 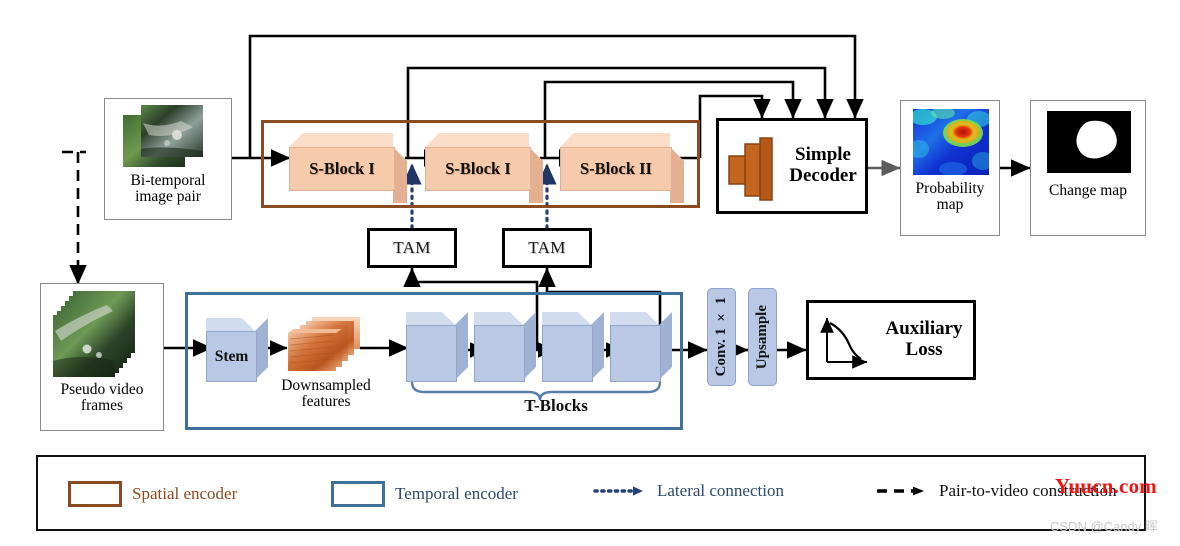 What do you see at coordinates (326, 402) in the screenshot?
I see `downsampled-label-line2: features` at bounding box center [326, 402].